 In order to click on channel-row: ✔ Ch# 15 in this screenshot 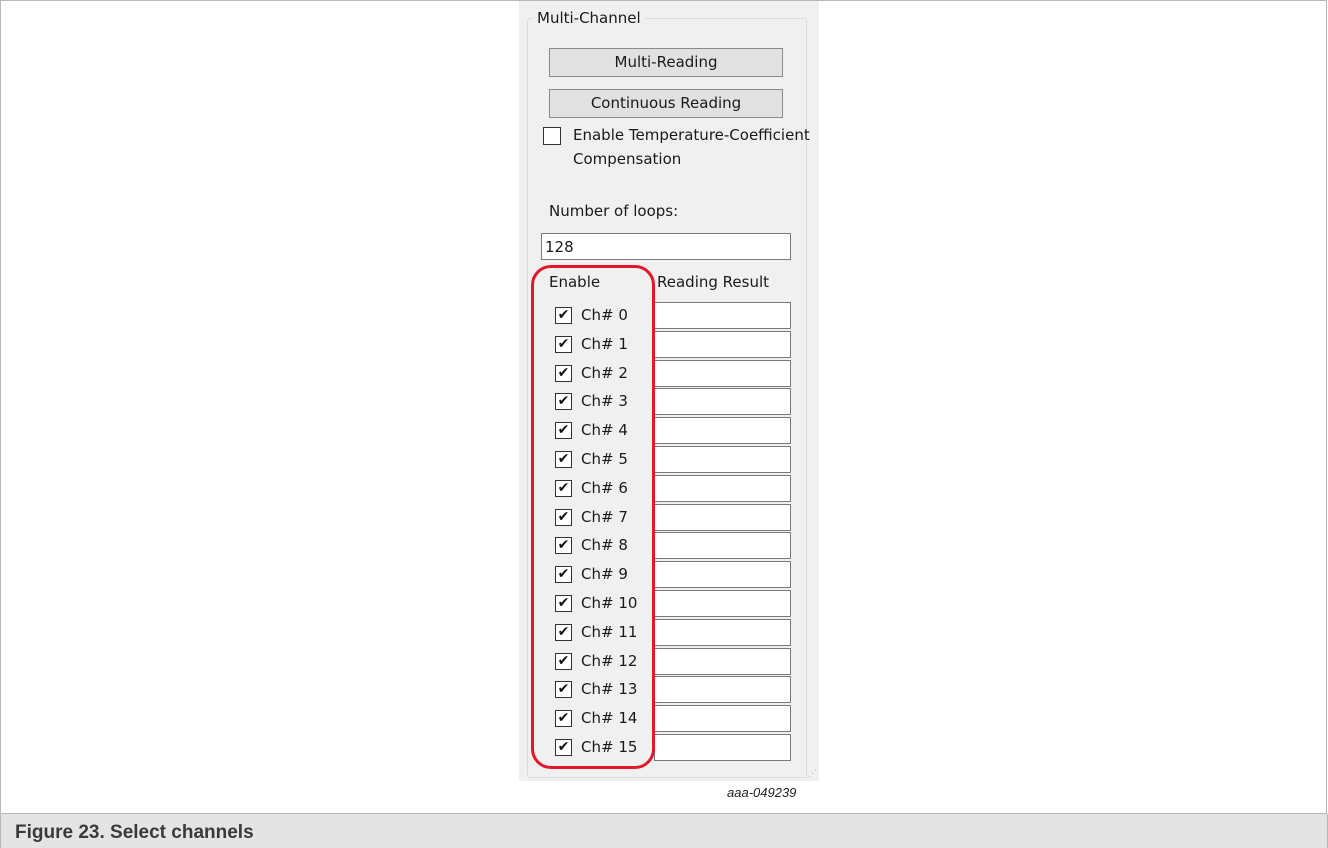, I will do `click(669, 747)`.